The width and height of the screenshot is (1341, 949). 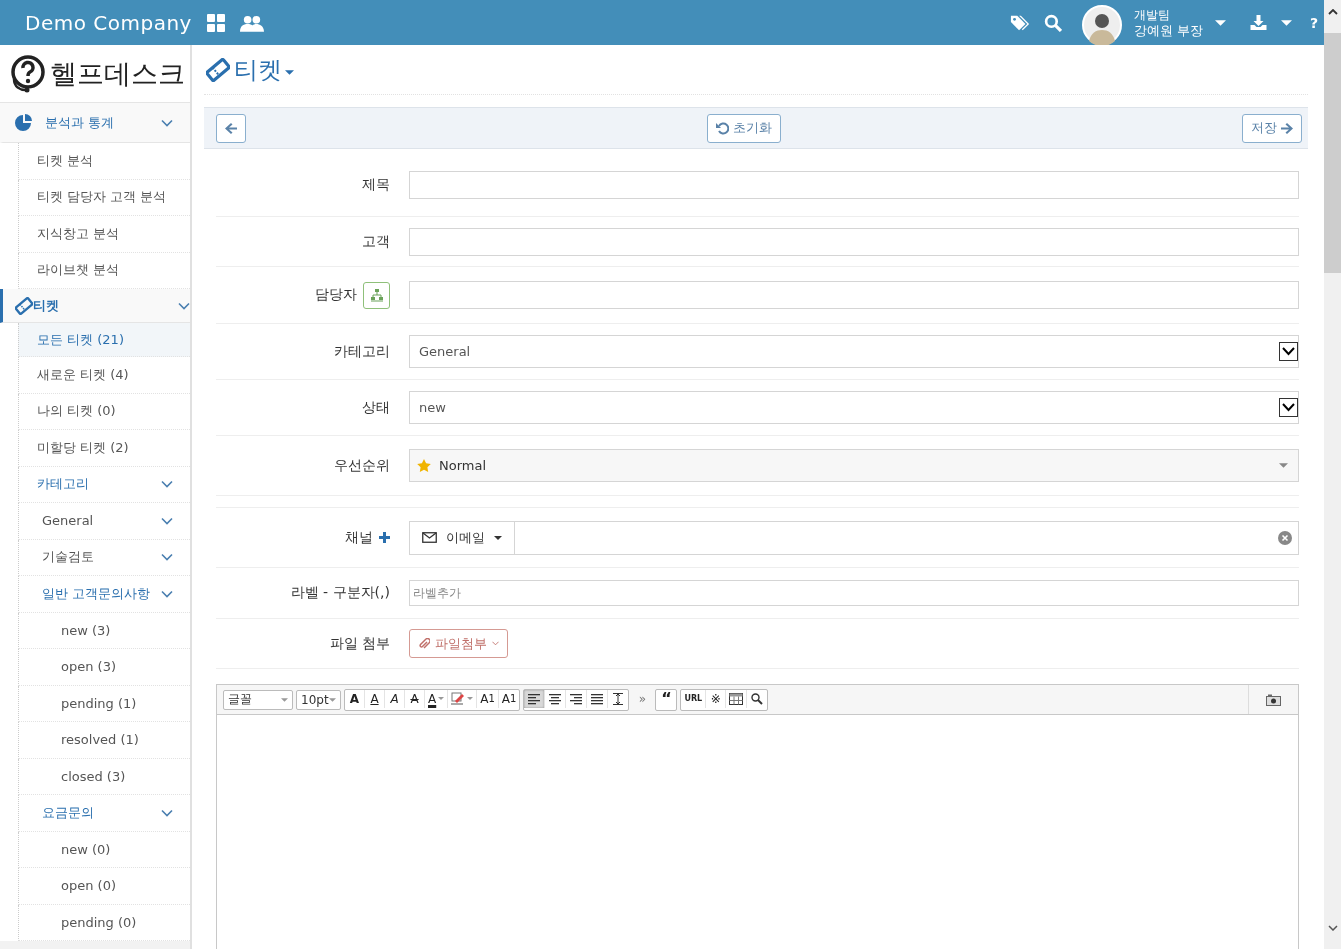 What do you see at coordinates (854, 407) in the screenshot?
I see `select-field: new` at bounding box center [854, 407].